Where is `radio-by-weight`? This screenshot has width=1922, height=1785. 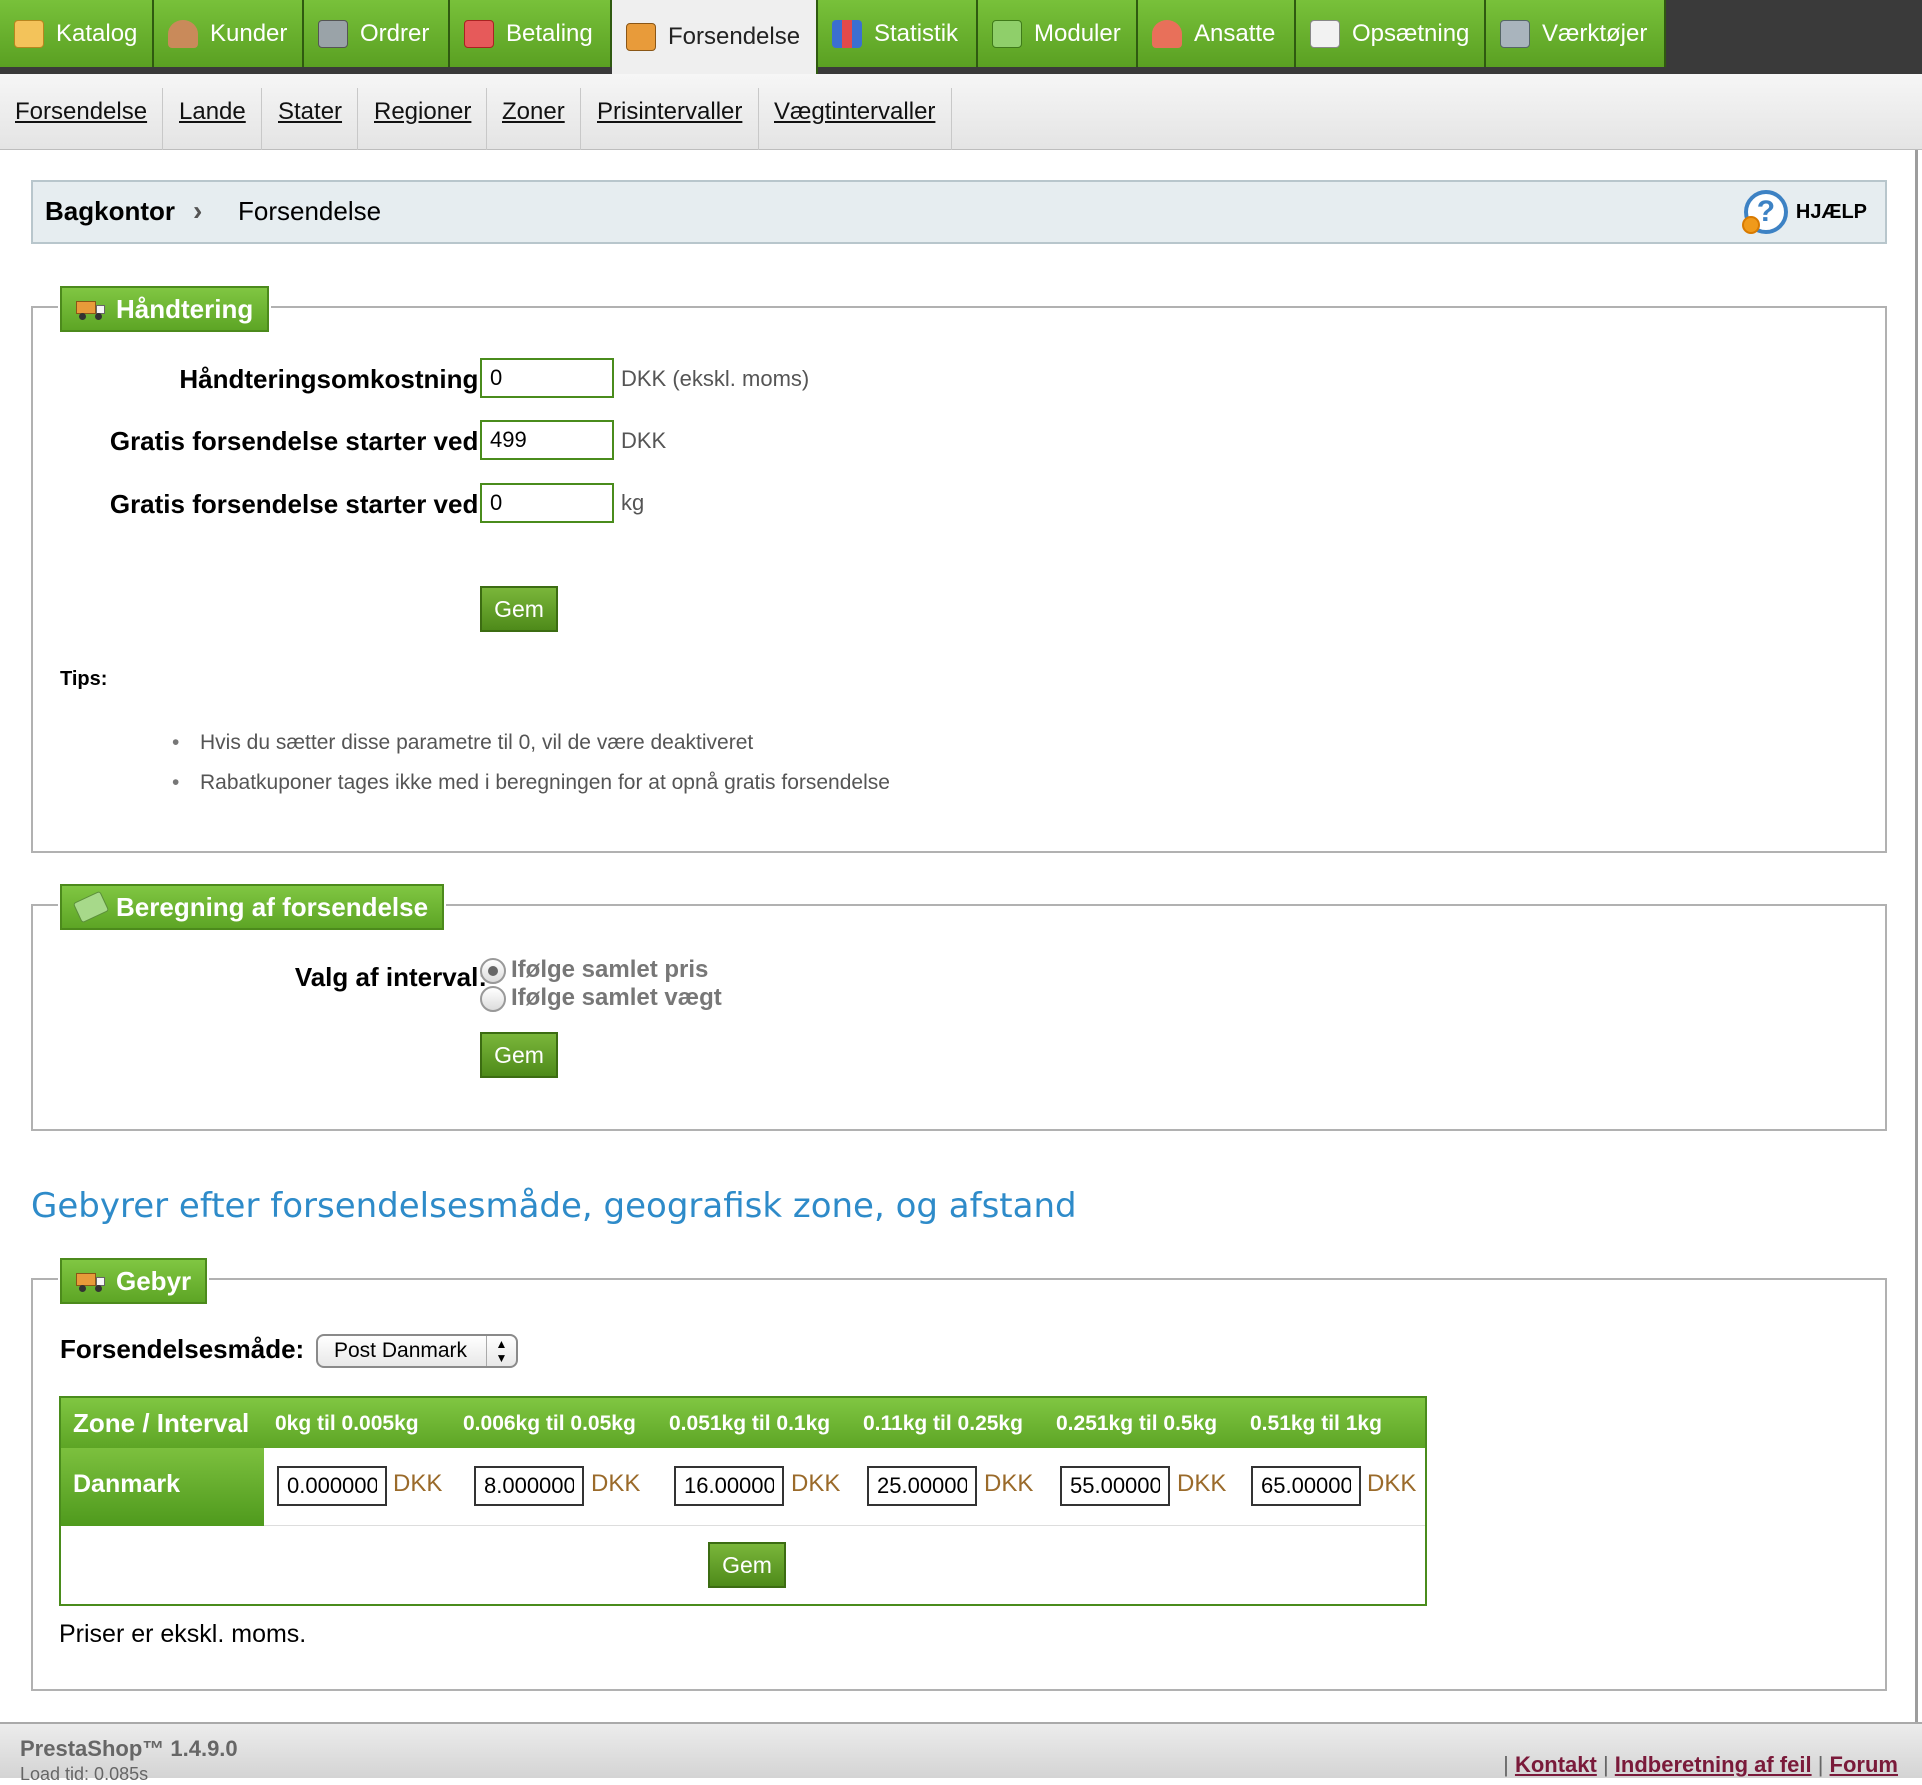
radio-by-weight is located at coordinates (493, 999).